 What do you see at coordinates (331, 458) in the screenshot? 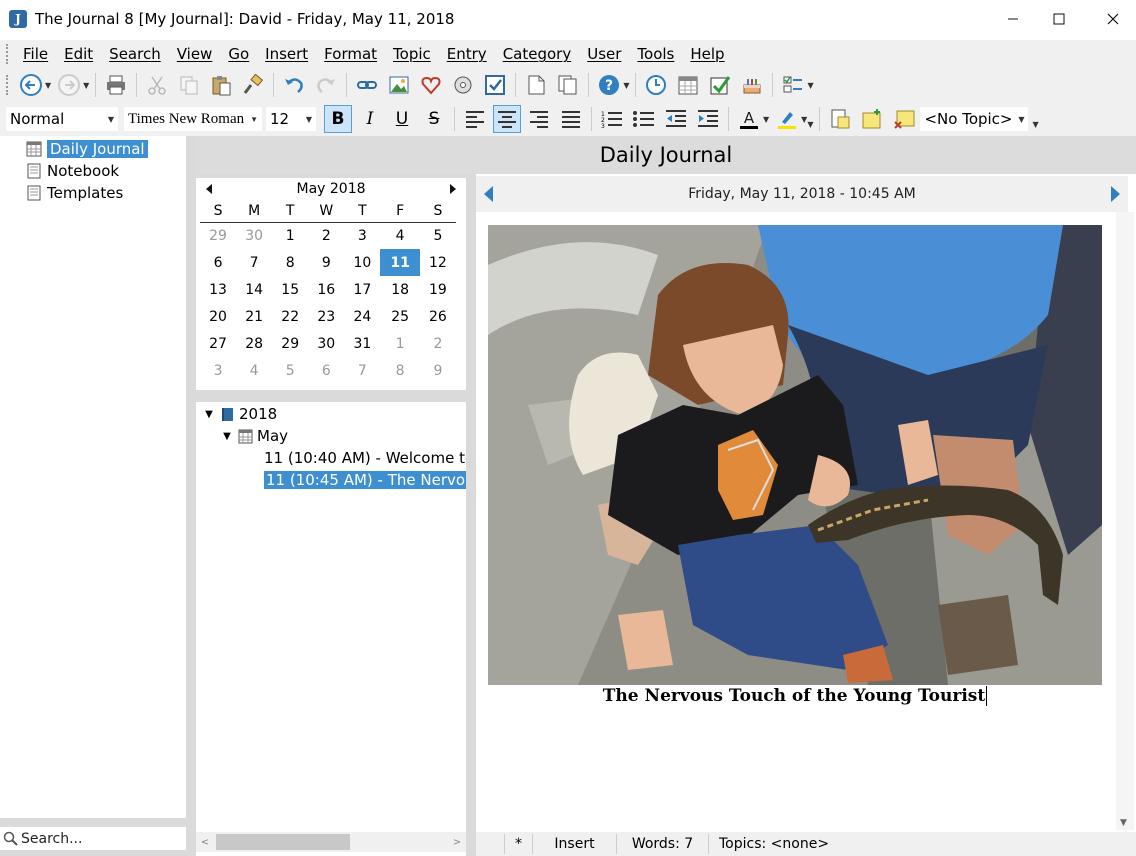
I see `tree-node-entry: 11 (10:40 AM) - Welcome to` at bounding box center [331, 458].